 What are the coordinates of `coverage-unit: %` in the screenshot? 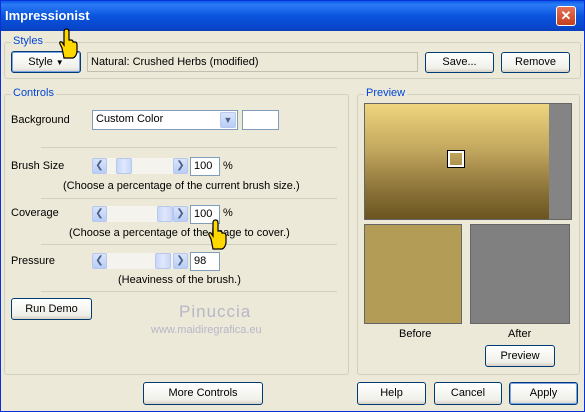 It's located at (228, 213).